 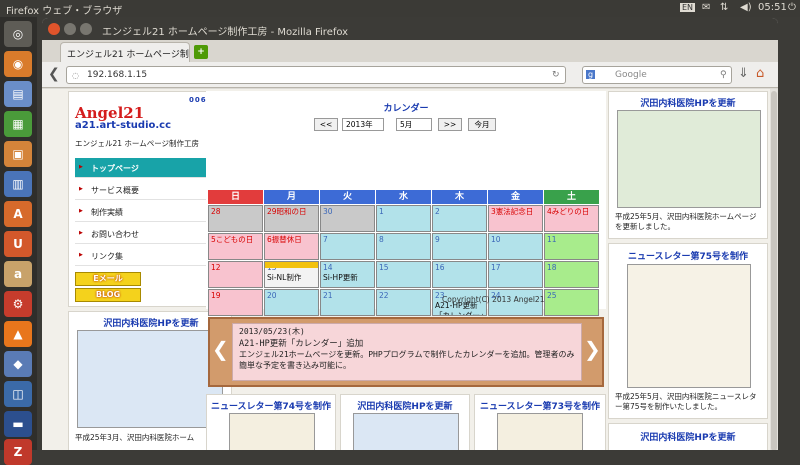 What do you see at coordinates (18, 394) in the screenshot?
I see `screenshot-icon: ◫` at bounding box center [18, 394].